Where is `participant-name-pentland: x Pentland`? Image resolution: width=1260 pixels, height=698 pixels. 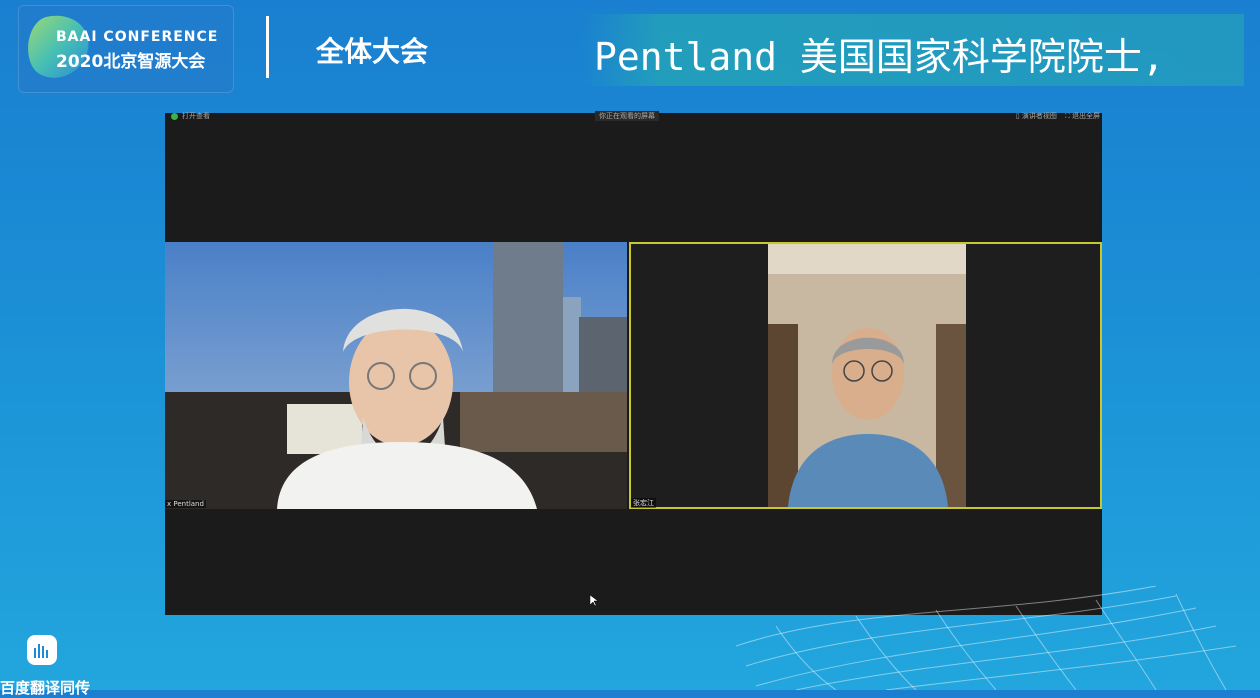 participant-name-pentland: x Pentland is located at coordinates (185, 504).